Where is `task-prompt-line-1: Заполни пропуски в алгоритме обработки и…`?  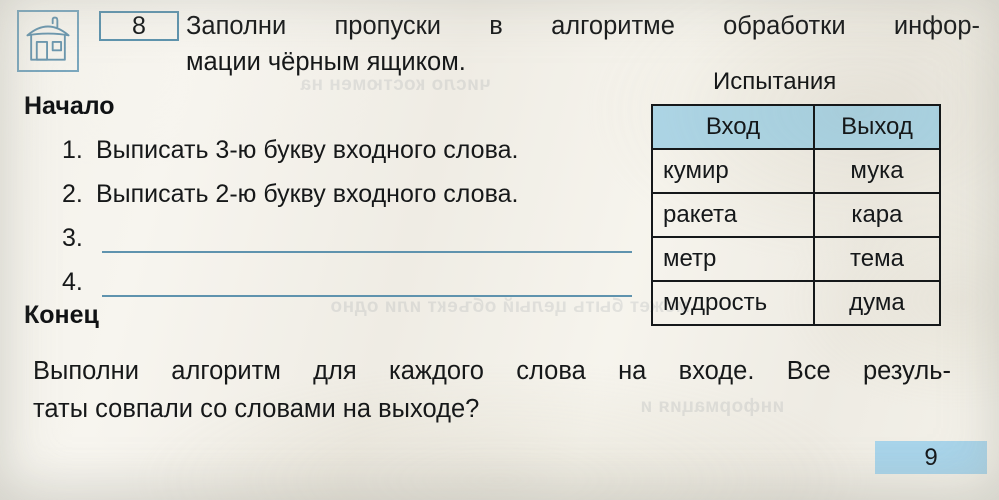 task-prompt-line-1: Заполни пропуски в алгоритме обработки и… is located at coordinates (583, 26).